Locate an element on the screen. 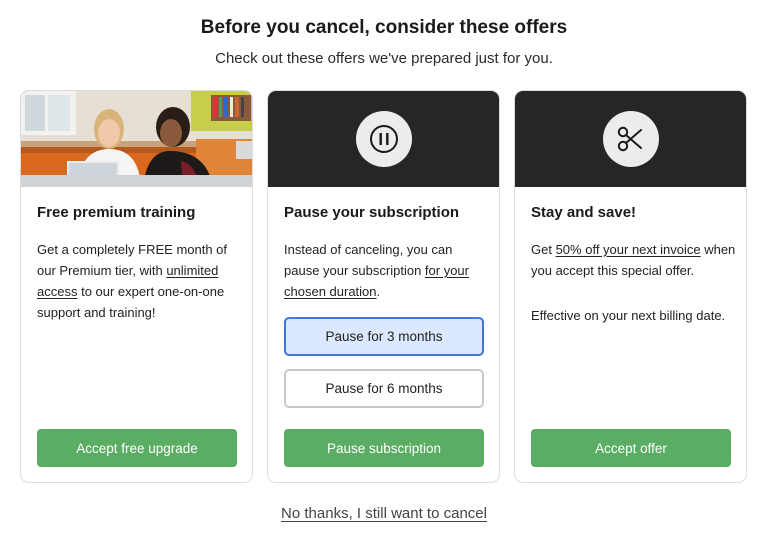 The height and width of the screenshot is (542, 768). card-heading: Pause your subscription is located at coordinates (372, 212).